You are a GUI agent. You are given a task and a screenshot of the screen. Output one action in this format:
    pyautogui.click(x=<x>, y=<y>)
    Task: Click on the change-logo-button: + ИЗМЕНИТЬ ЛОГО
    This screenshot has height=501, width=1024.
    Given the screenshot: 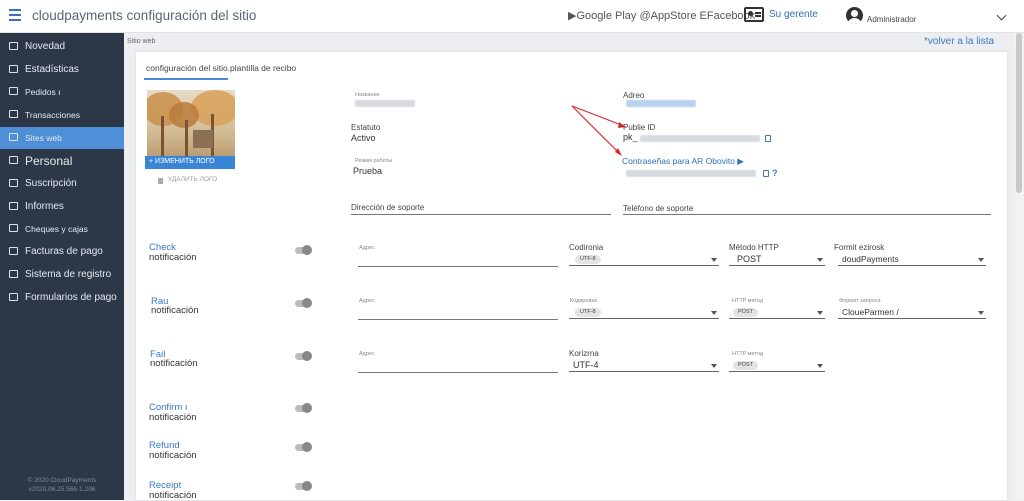 What is the action you would take?
    pyautogui.click(x=190, y=162)
    